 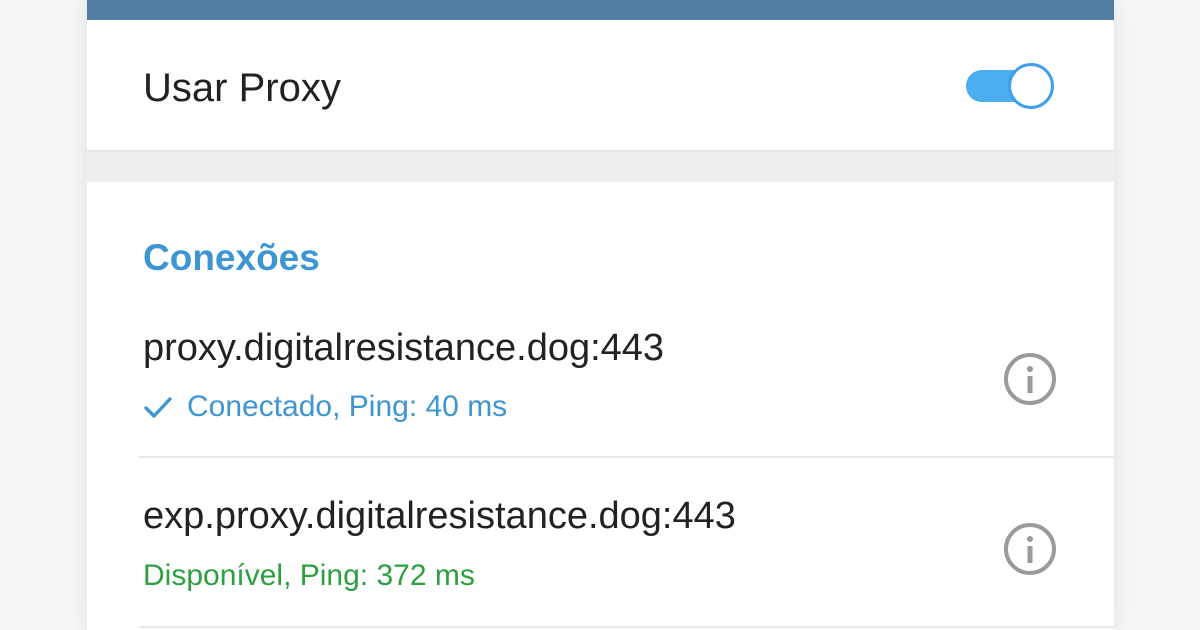 I want to click on use-proxy-toggle, so click(x=1012, y=86).